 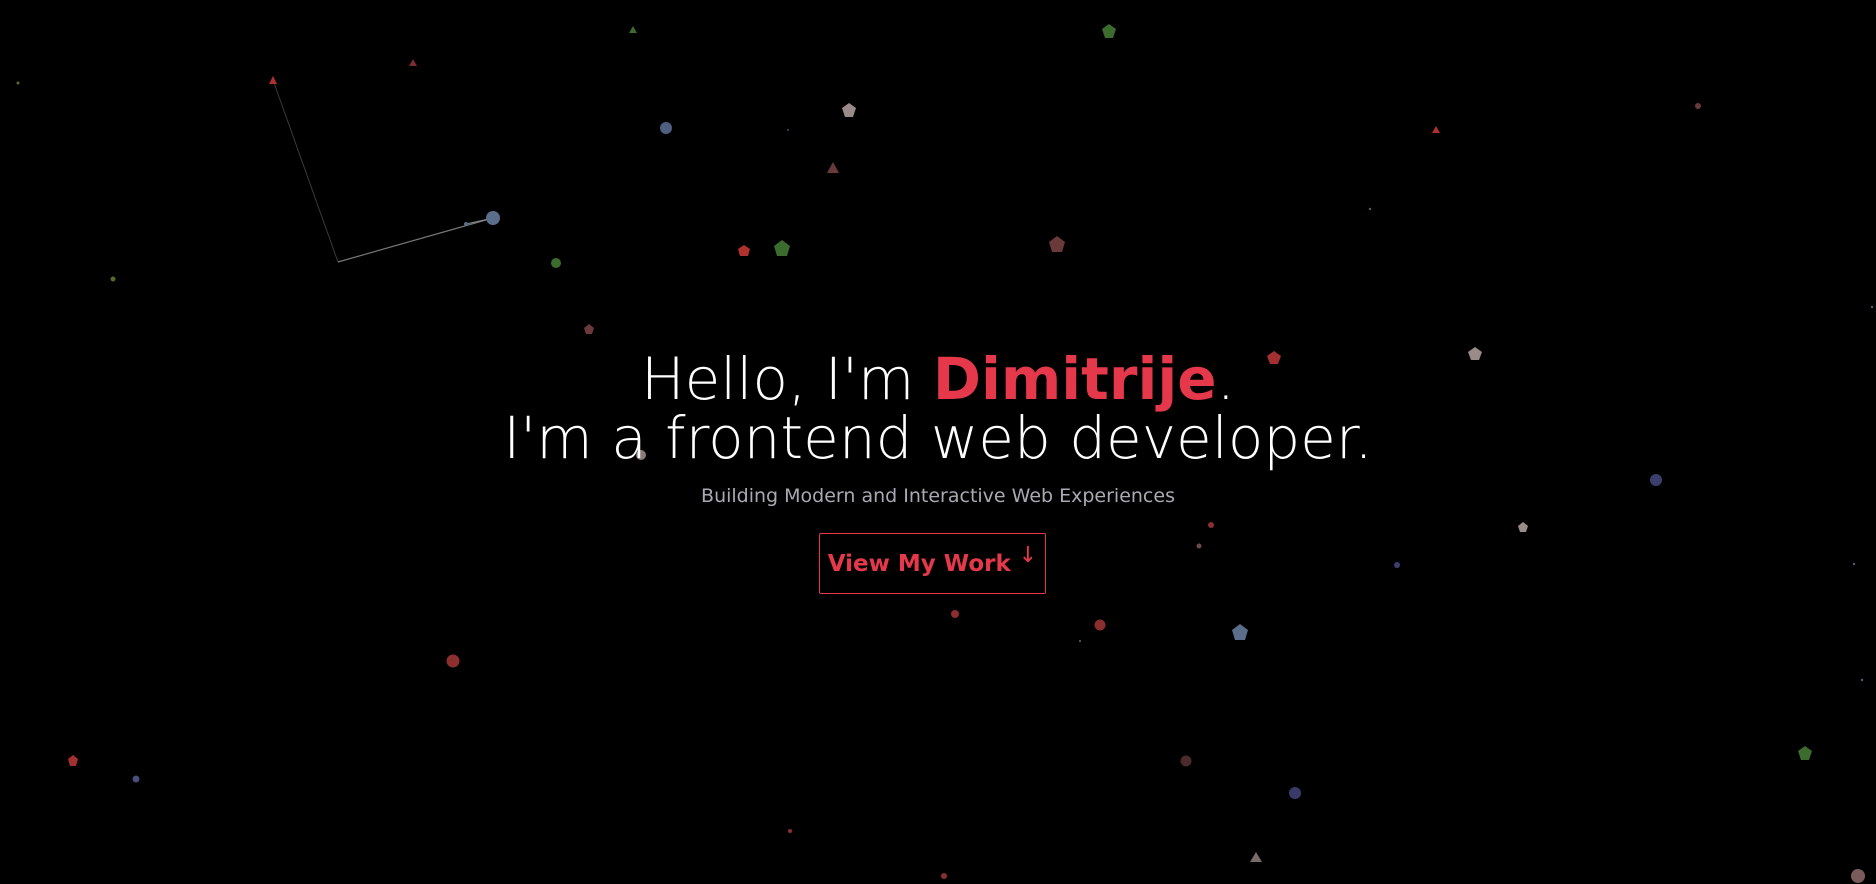 What do you see at coordinates (1028, 555) in the screenshot?
I see `arrow-down-icon: ↓` at bounding box center [1028, 555].